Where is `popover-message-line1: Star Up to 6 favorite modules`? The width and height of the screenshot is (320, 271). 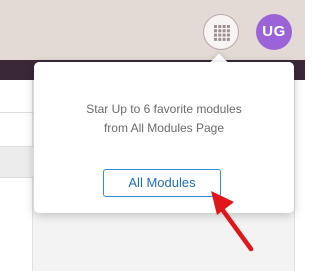 popover-message-line1: Star Up to 6 favorite modules is located at coordinates (164, 109).